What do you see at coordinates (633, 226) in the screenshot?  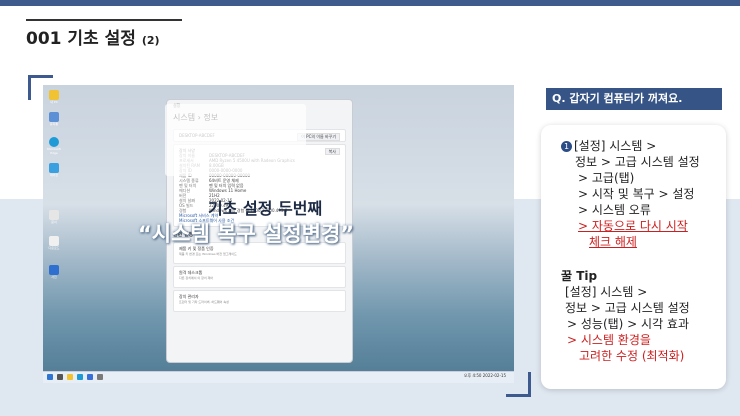 I see `step-line-6: > 자동으로 다시 시작` at bounding box center [633, 226].